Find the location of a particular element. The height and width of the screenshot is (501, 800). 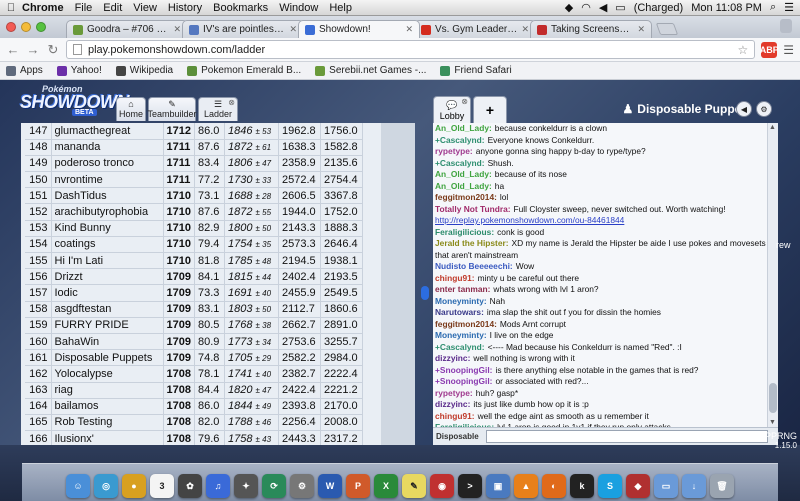

spotlight-icon: ⌕ is located at coordinates (773, 7).